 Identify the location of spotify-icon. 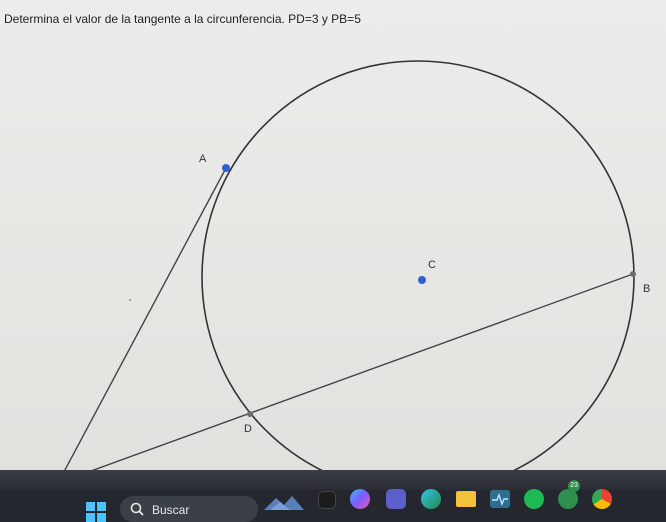
(534, 499).